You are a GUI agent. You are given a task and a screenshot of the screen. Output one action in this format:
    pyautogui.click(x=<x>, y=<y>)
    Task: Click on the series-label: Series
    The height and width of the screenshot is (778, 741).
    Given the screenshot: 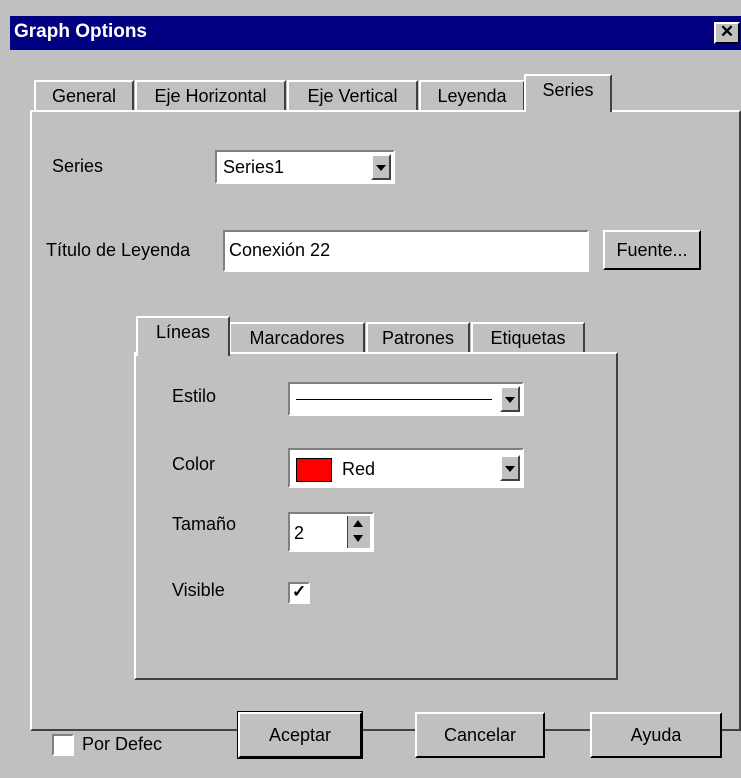 What is the action you would take?
    pyautogui.click(x=78, y=166)
    